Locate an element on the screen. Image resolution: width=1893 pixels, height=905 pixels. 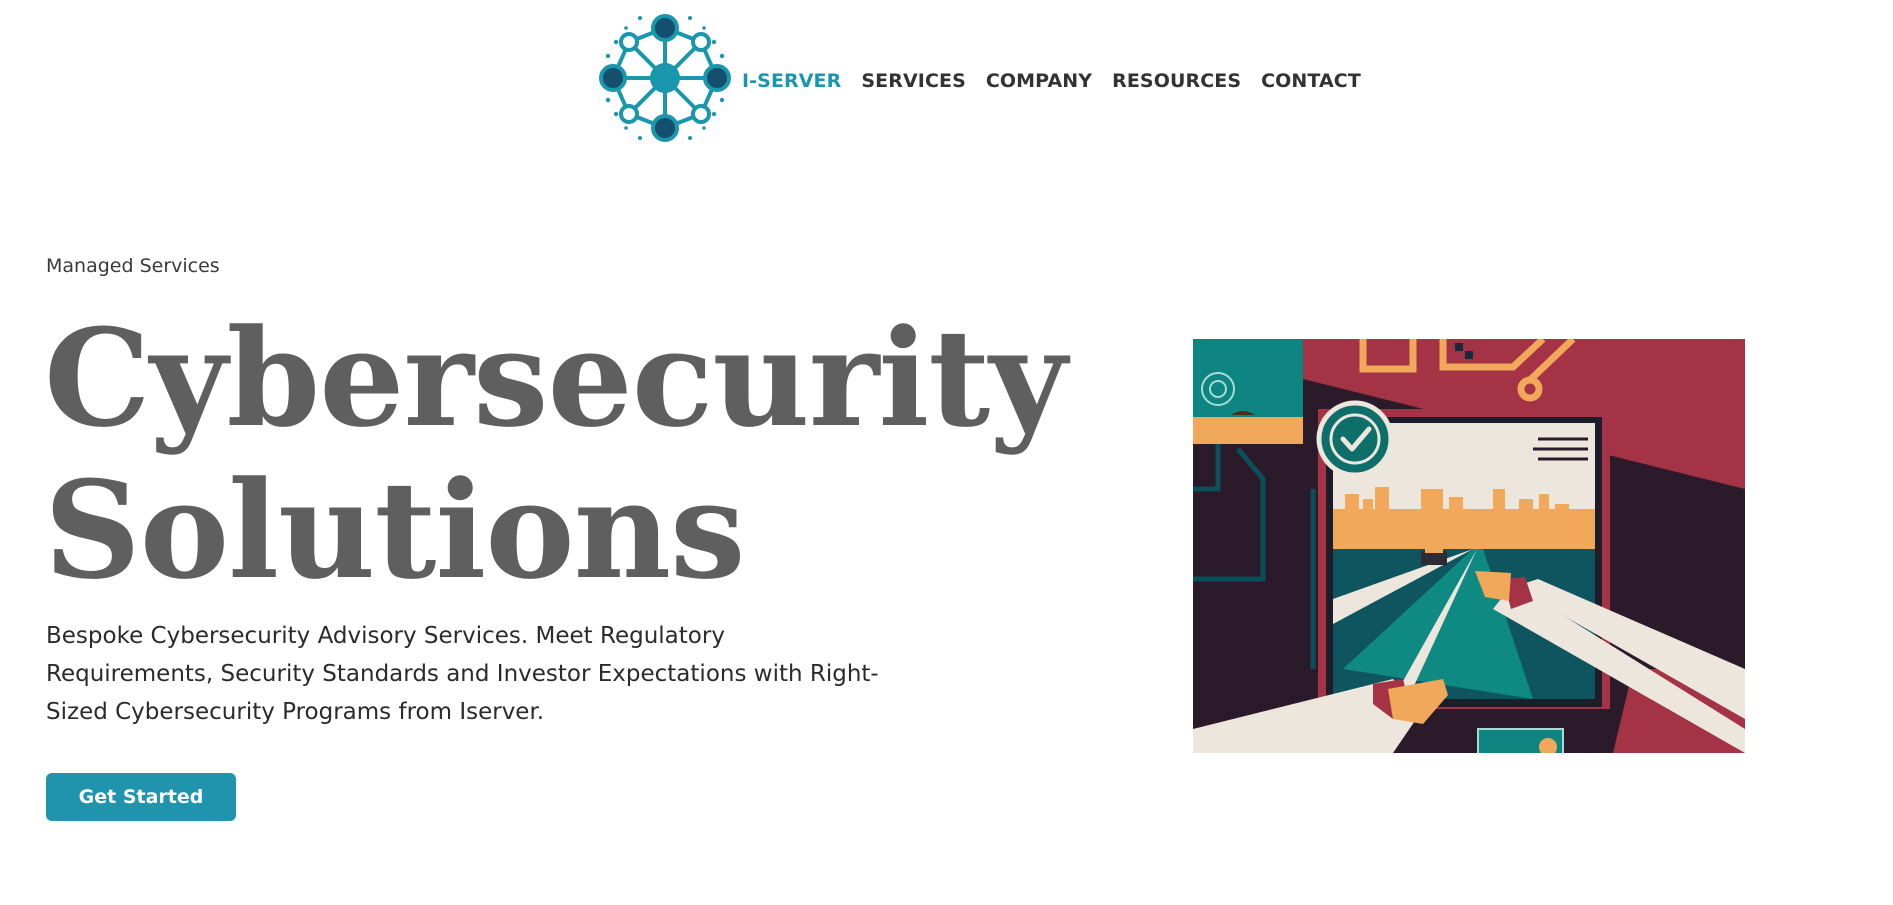
nav-item-services: SERVICES is located at coordinates (913, 81).